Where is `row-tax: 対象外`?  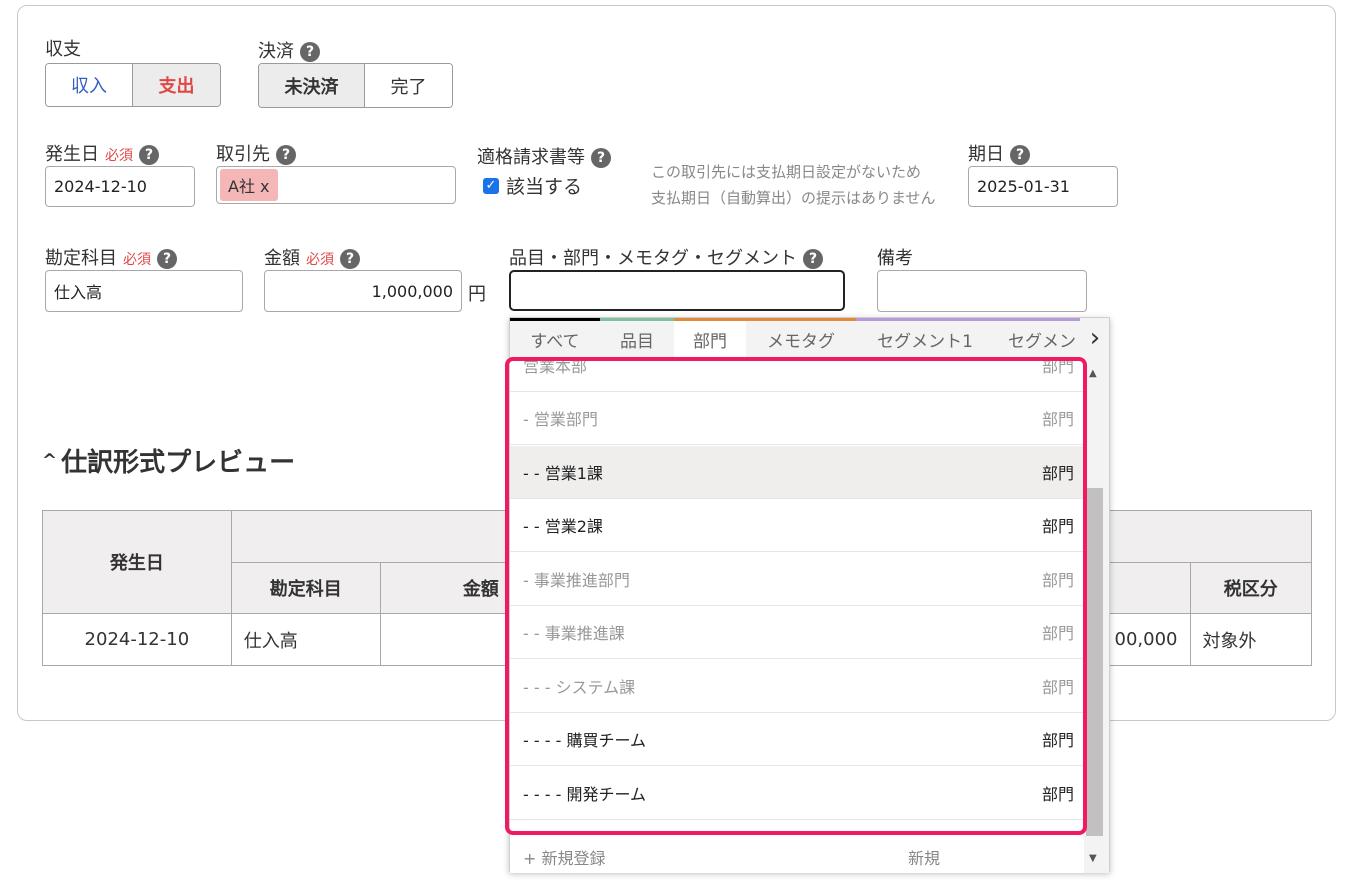 row-tax: 対象外 is located at coordinates (1251, 639).